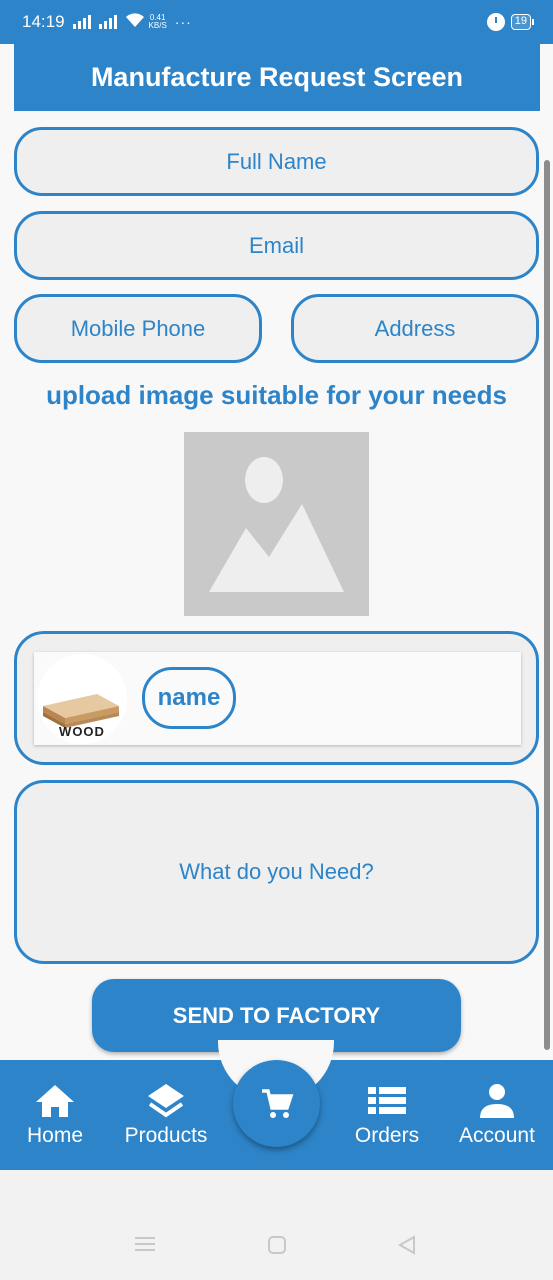 This screenshot has height=1280, width=553. What do you see at coordinates (43, 21) in the screenshot?
I see `status-time: 14:19` at bounding box center [43, 21].